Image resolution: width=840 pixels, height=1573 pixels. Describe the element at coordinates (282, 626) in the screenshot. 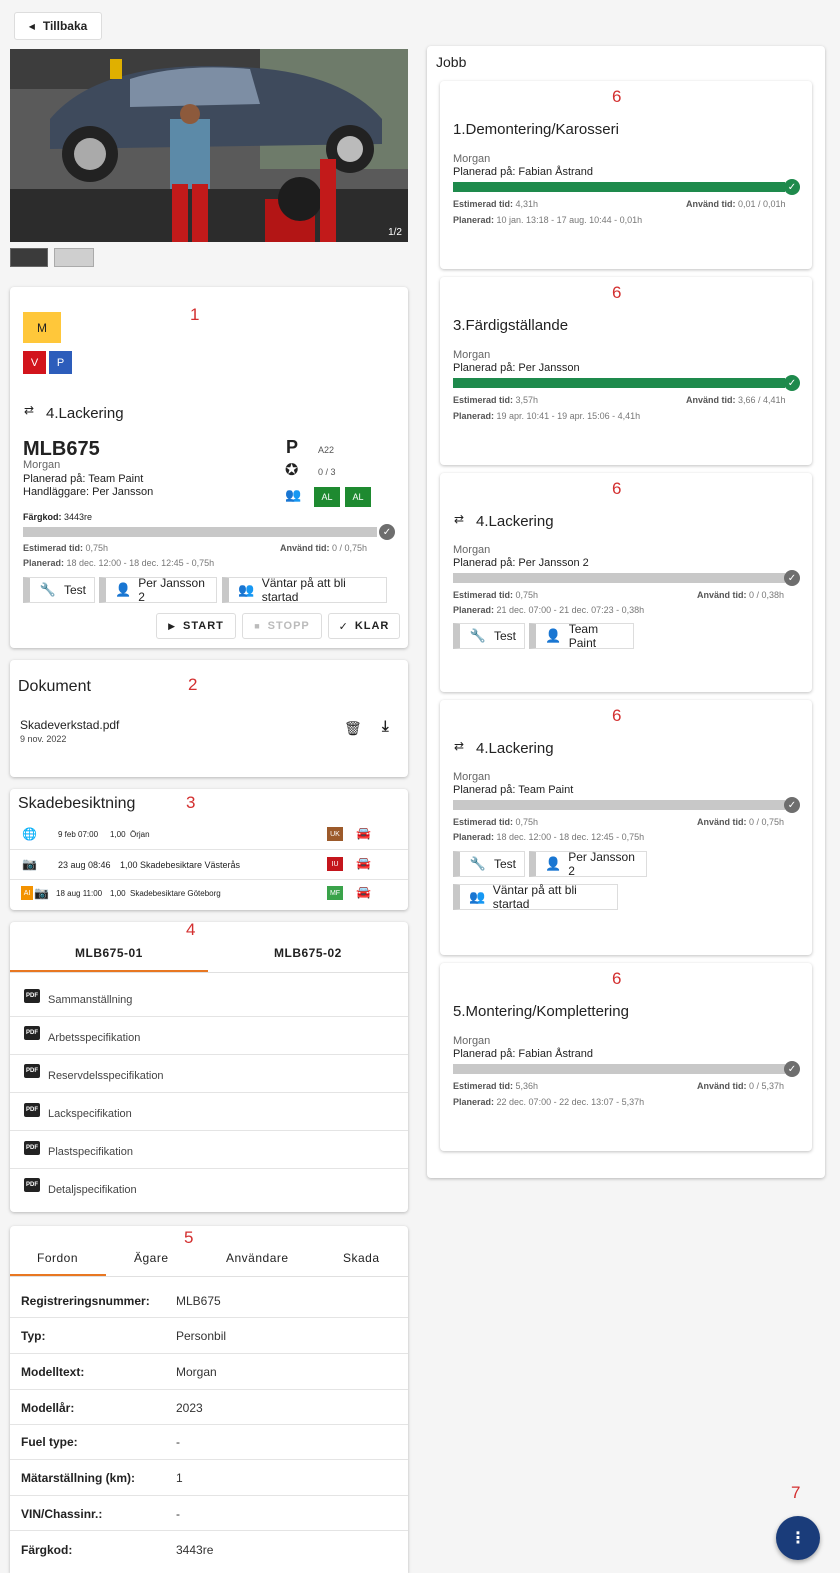

I see `stop-button: ■ STOPP` at that location.